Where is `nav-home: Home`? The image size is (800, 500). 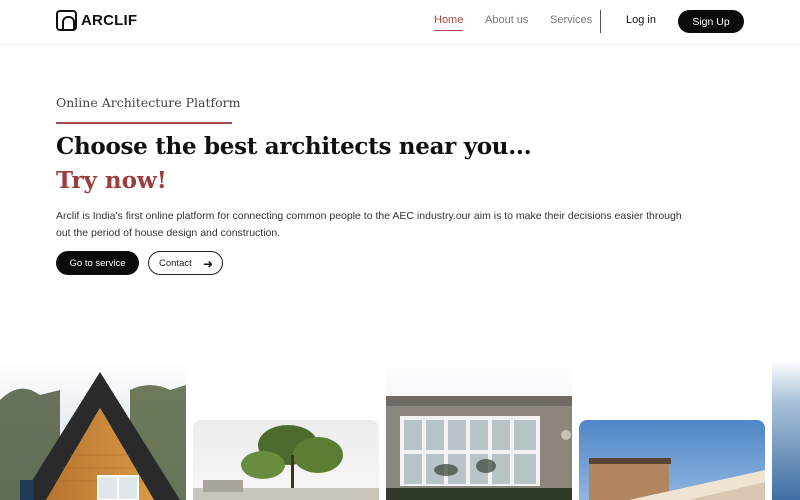 nav-home: Home is located at coordinates (449, 22).